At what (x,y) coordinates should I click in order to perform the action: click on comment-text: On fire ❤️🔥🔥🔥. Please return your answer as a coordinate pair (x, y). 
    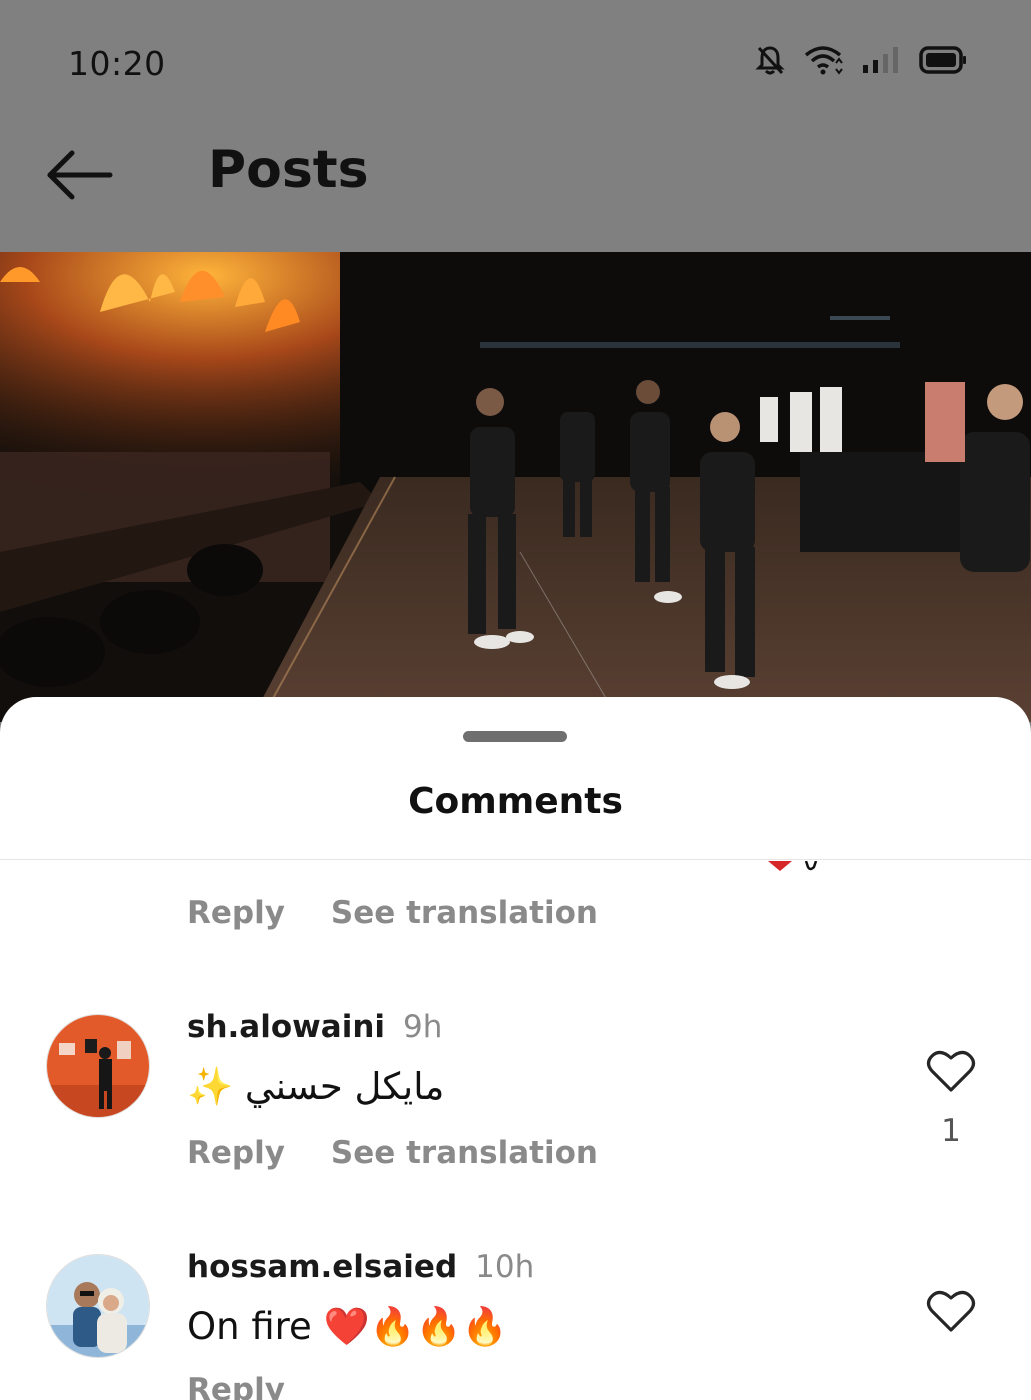
    Looking at the image, I should click on (347, 1326).